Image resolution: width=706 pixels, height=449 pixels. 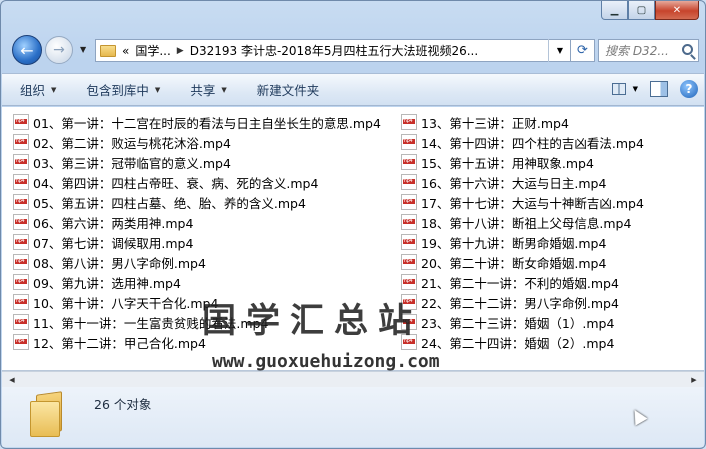 What do you see at coordinates (117, 90) in the screenshot?
I see `include-library-label: 包含到库中` at bounding box center [117, 90].